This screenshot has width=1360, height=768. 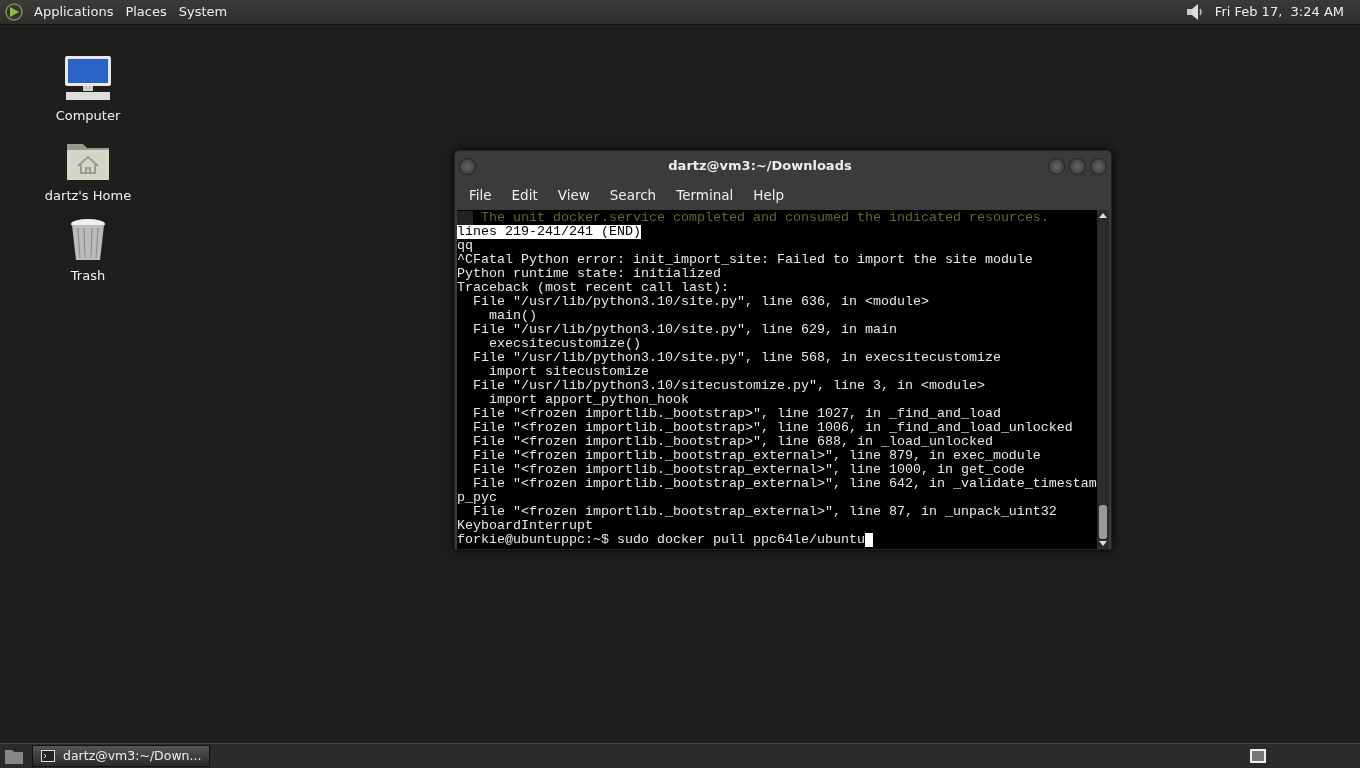 I want to click on menu-item: Terminal, so click(x=705, y=195).